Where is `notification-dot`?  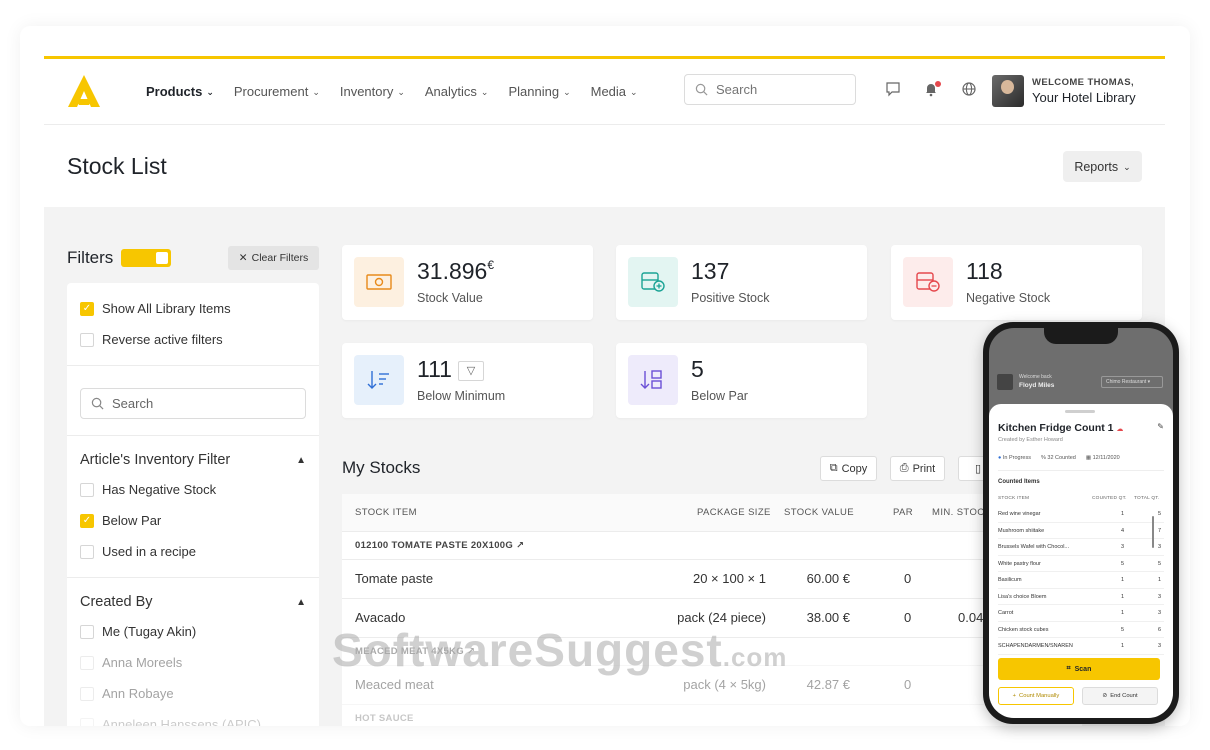
notification-dot is located at coordinates (938, 84).